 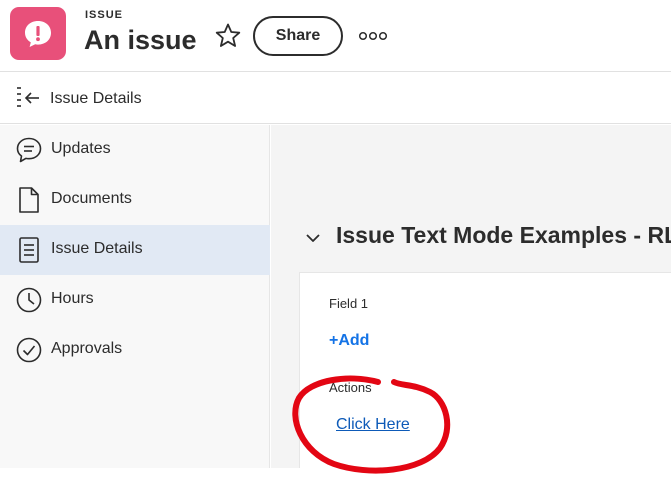 I want to click on clock-icon, so click(x=29, y=300).